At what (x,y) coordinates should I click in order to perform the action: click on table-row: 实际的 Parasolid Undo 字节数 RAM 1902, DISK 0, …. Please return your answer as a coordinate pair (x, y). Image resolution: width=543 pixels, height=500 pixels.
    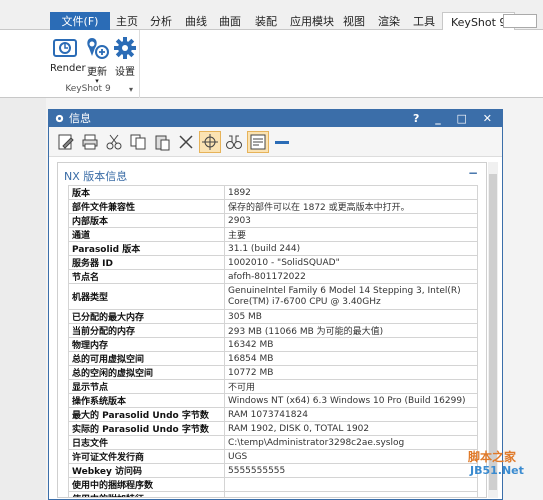
    Looking at the image, I should click on (273, 428).